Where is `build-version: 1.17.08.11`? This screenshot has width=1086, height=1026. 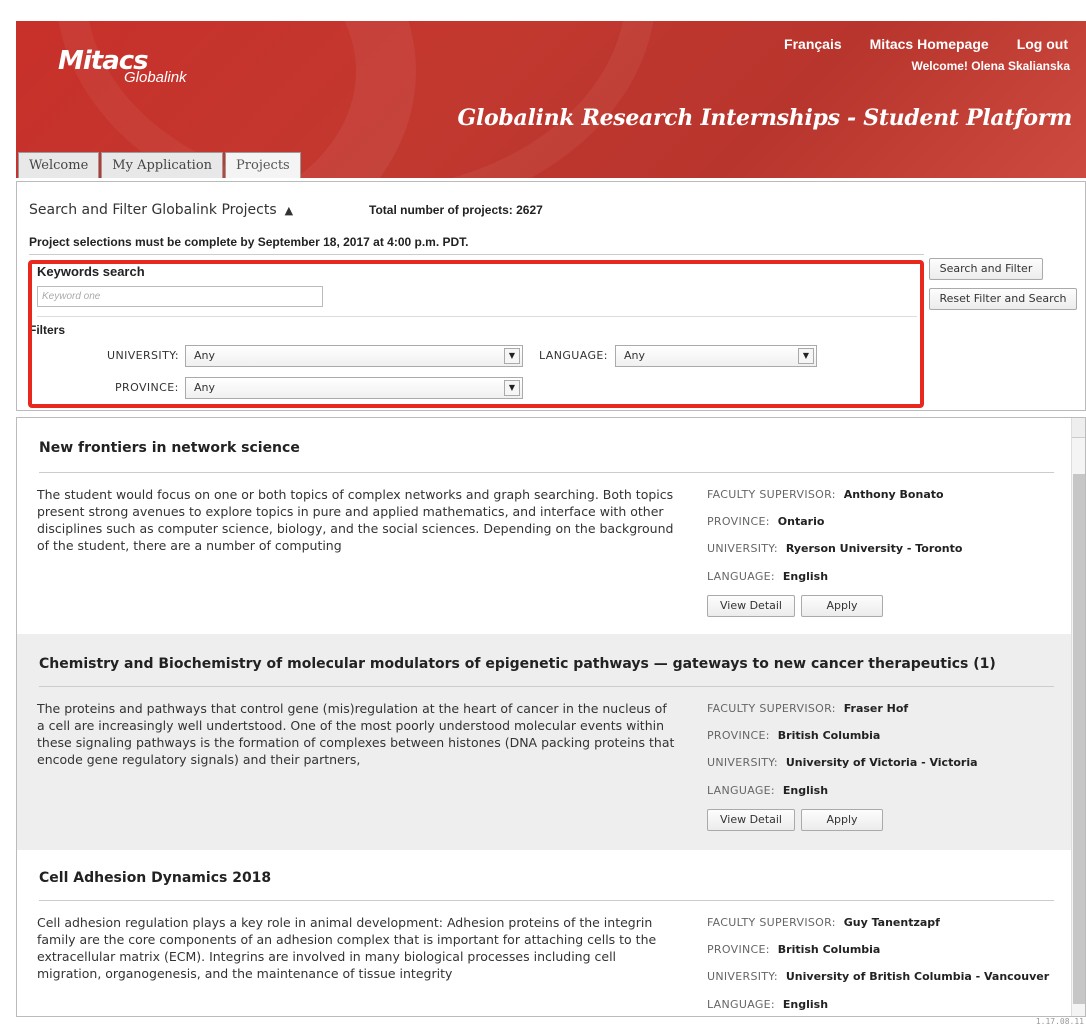 build-version: 1.17.08.11 is located at coordinates (1059, 1021).